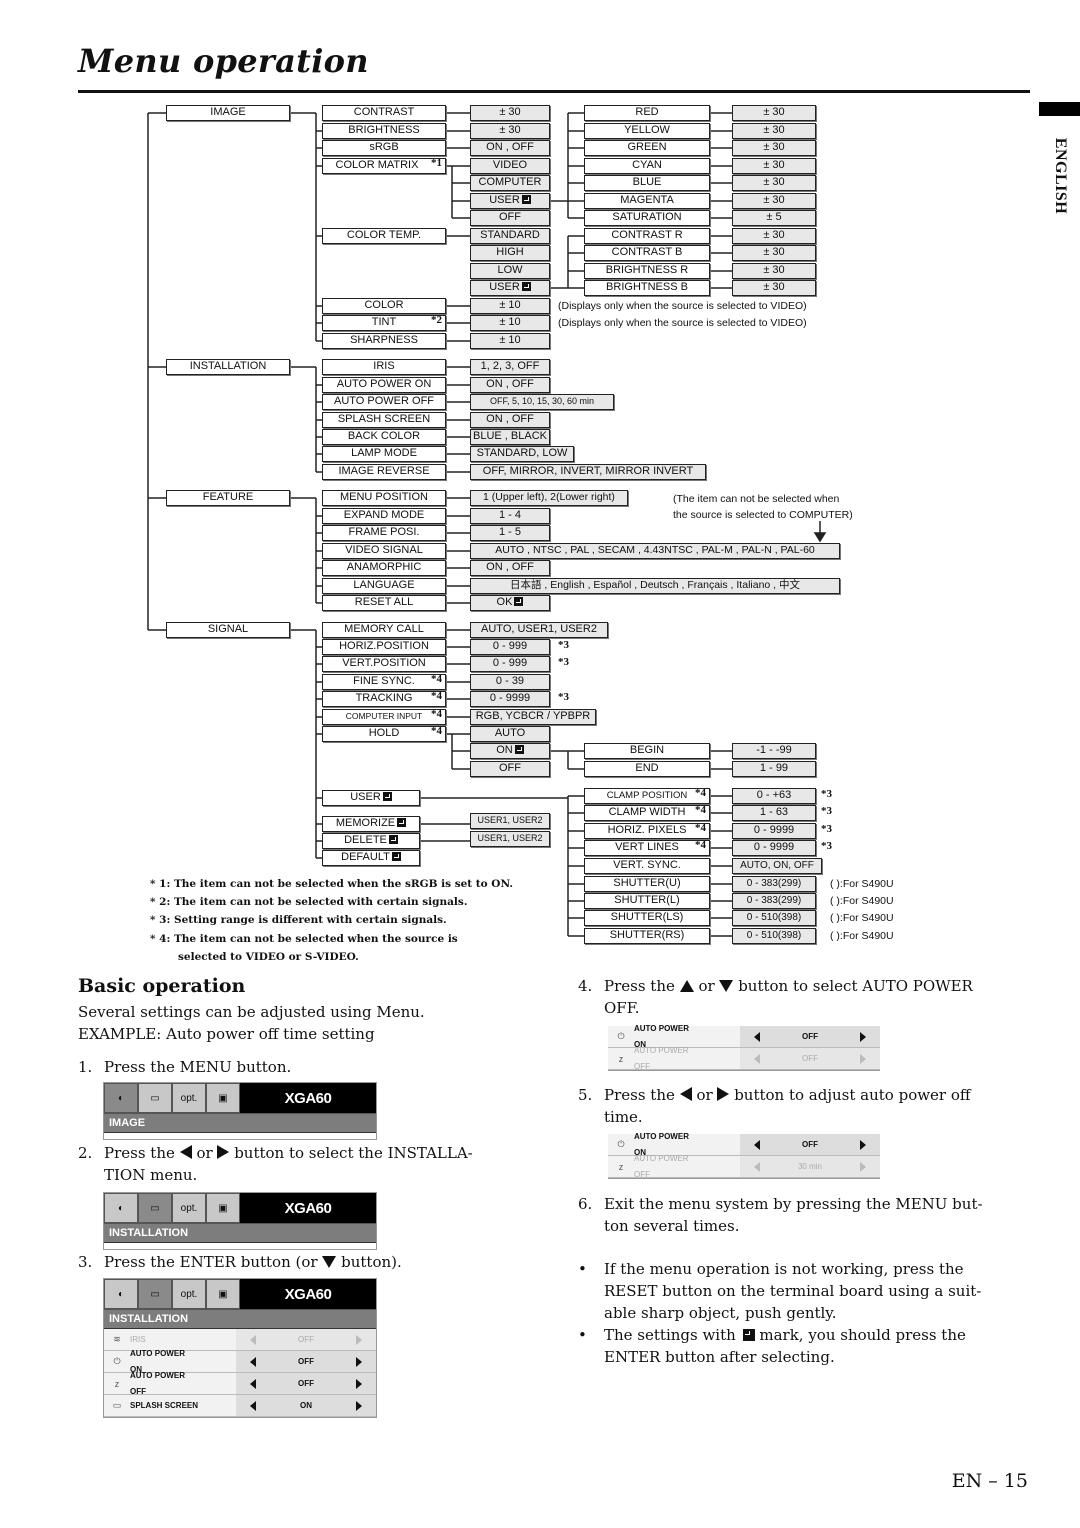 This screenshot has width=1080, height=1528. I want to click on menu-feature: FEATURE, so click(228, 498).